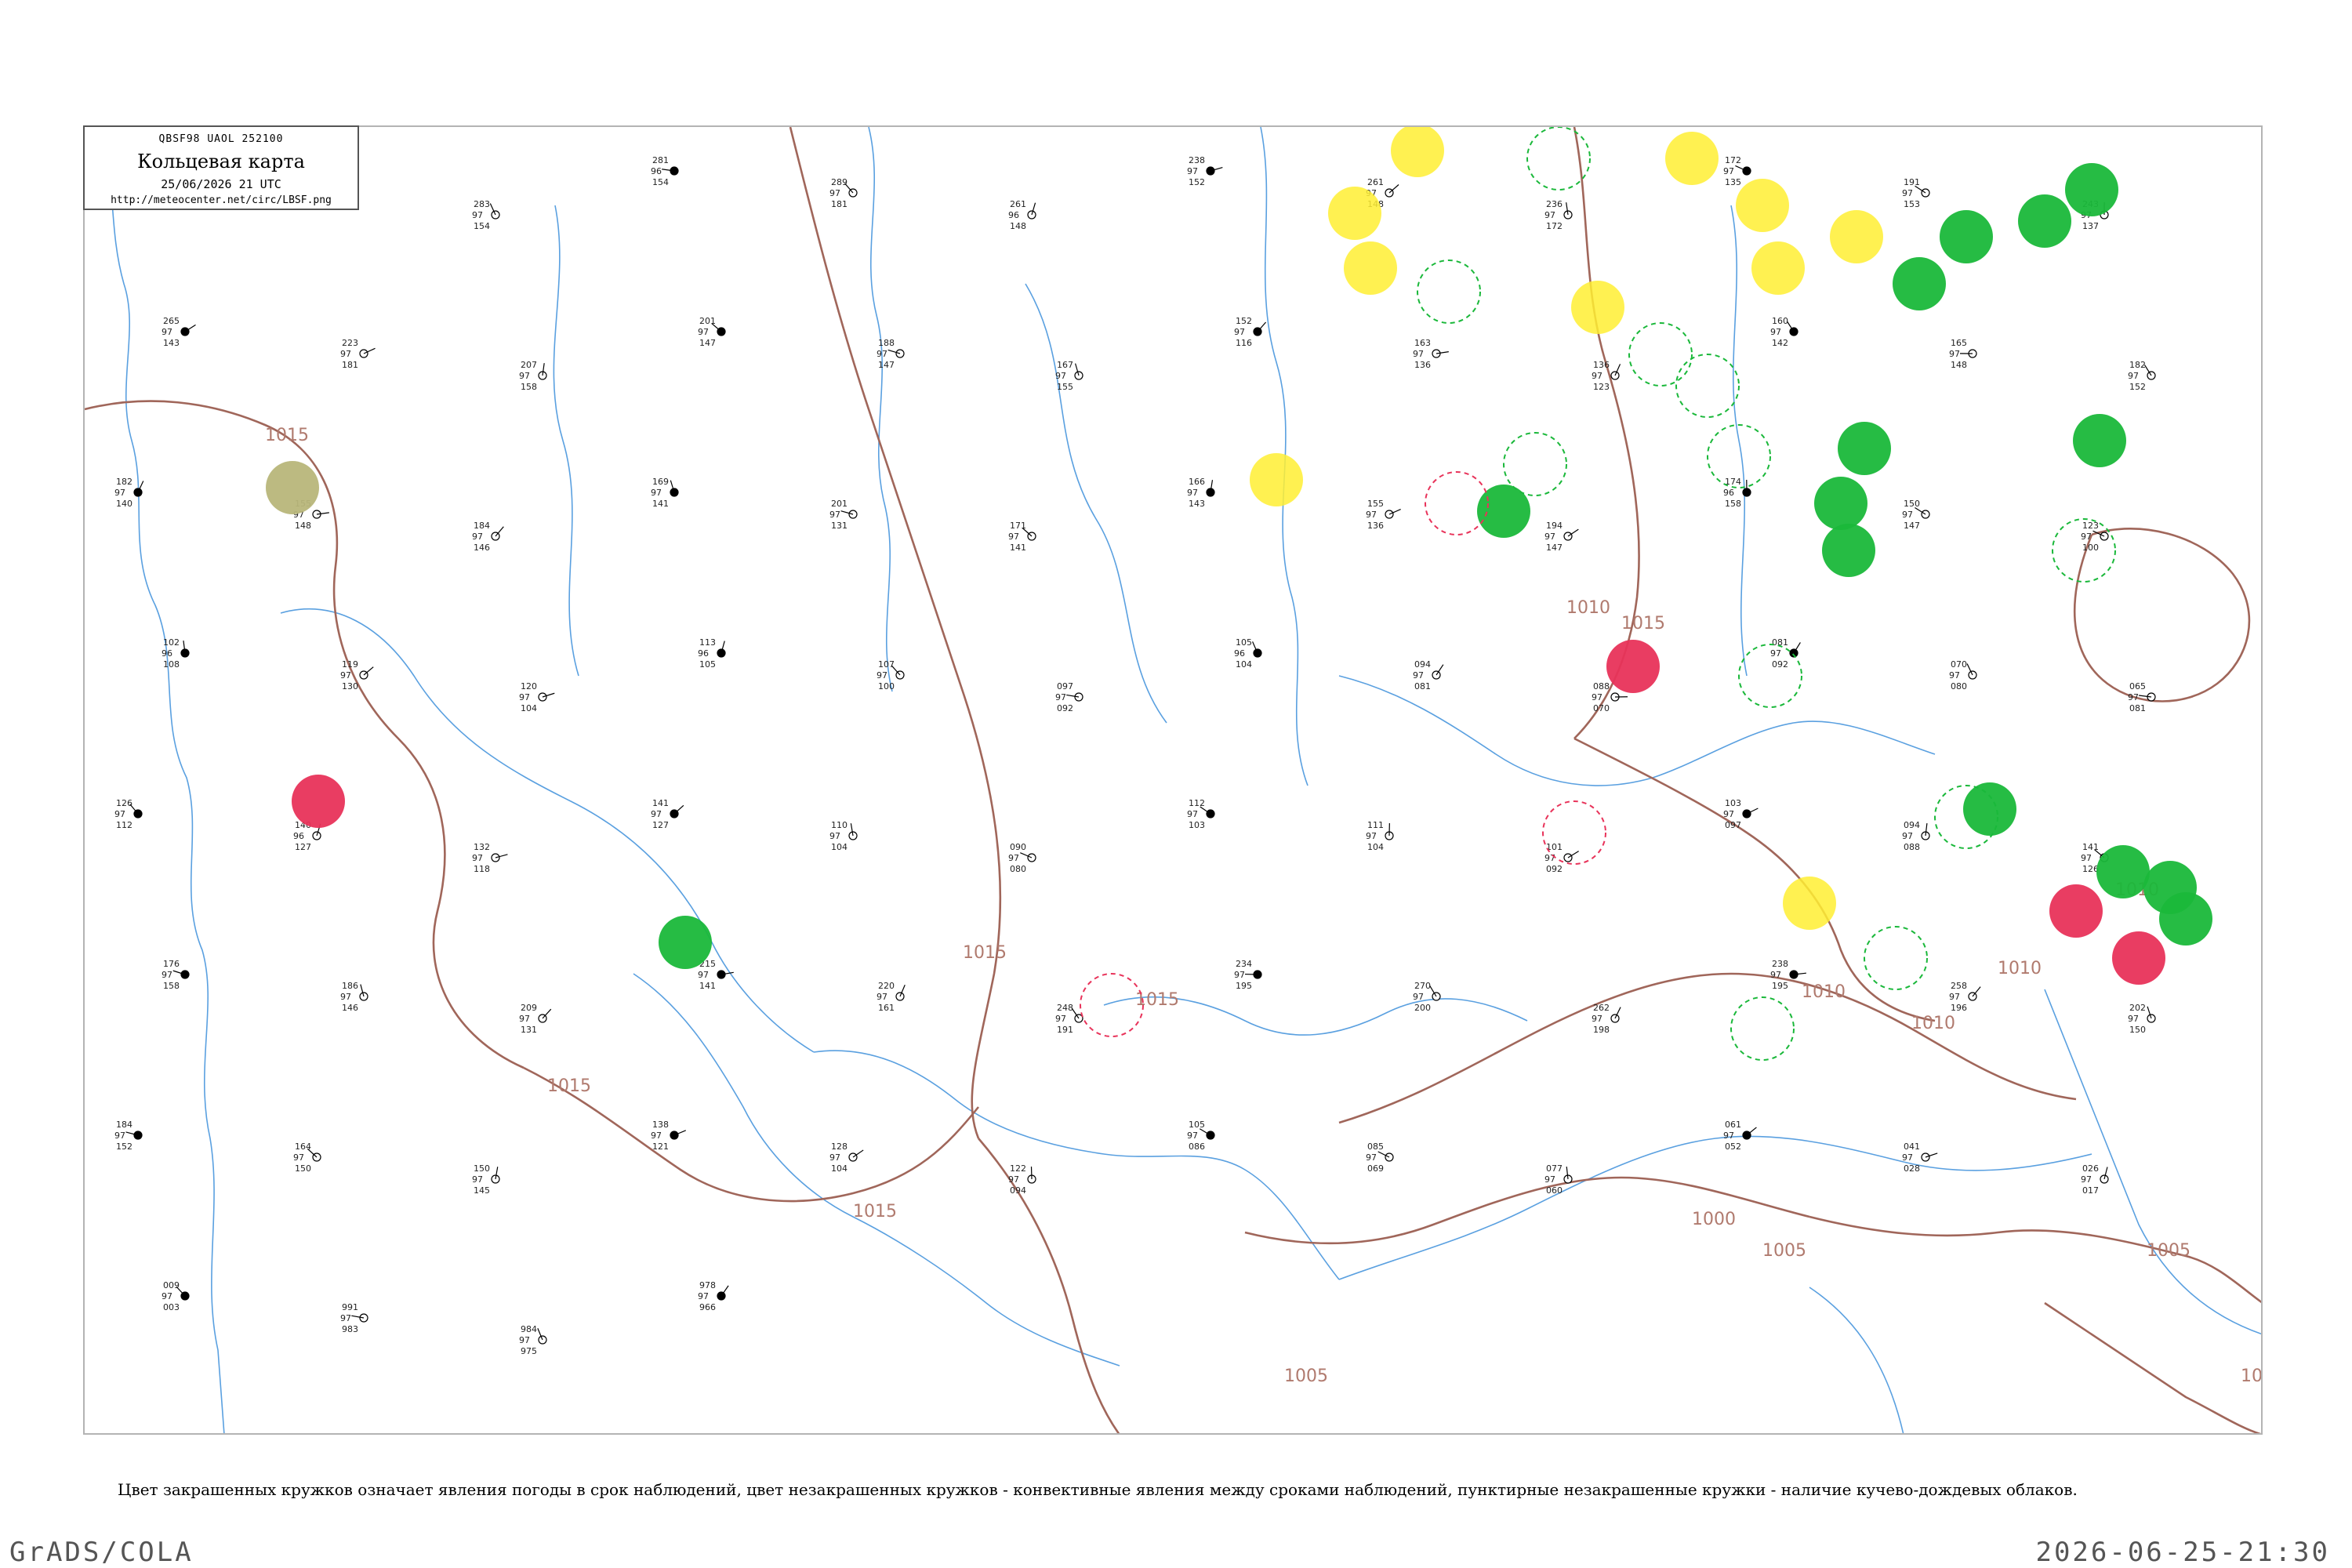 The height and width of the screenshot is (1568, 2352). Describe the element at coordinates (712, 332) in the screenshot. I see `station-plot: 20197147` at that location.